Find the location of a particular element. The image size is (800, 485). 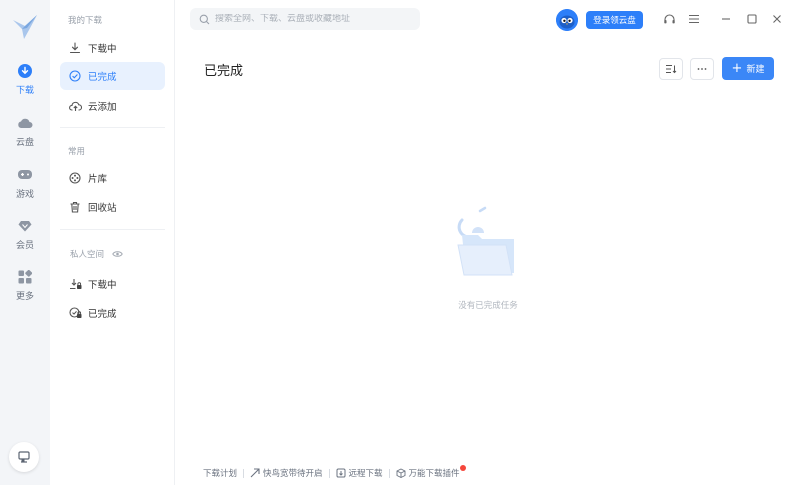

sidebar-item-completed: 已完成 is located at coordinates (112, 76).